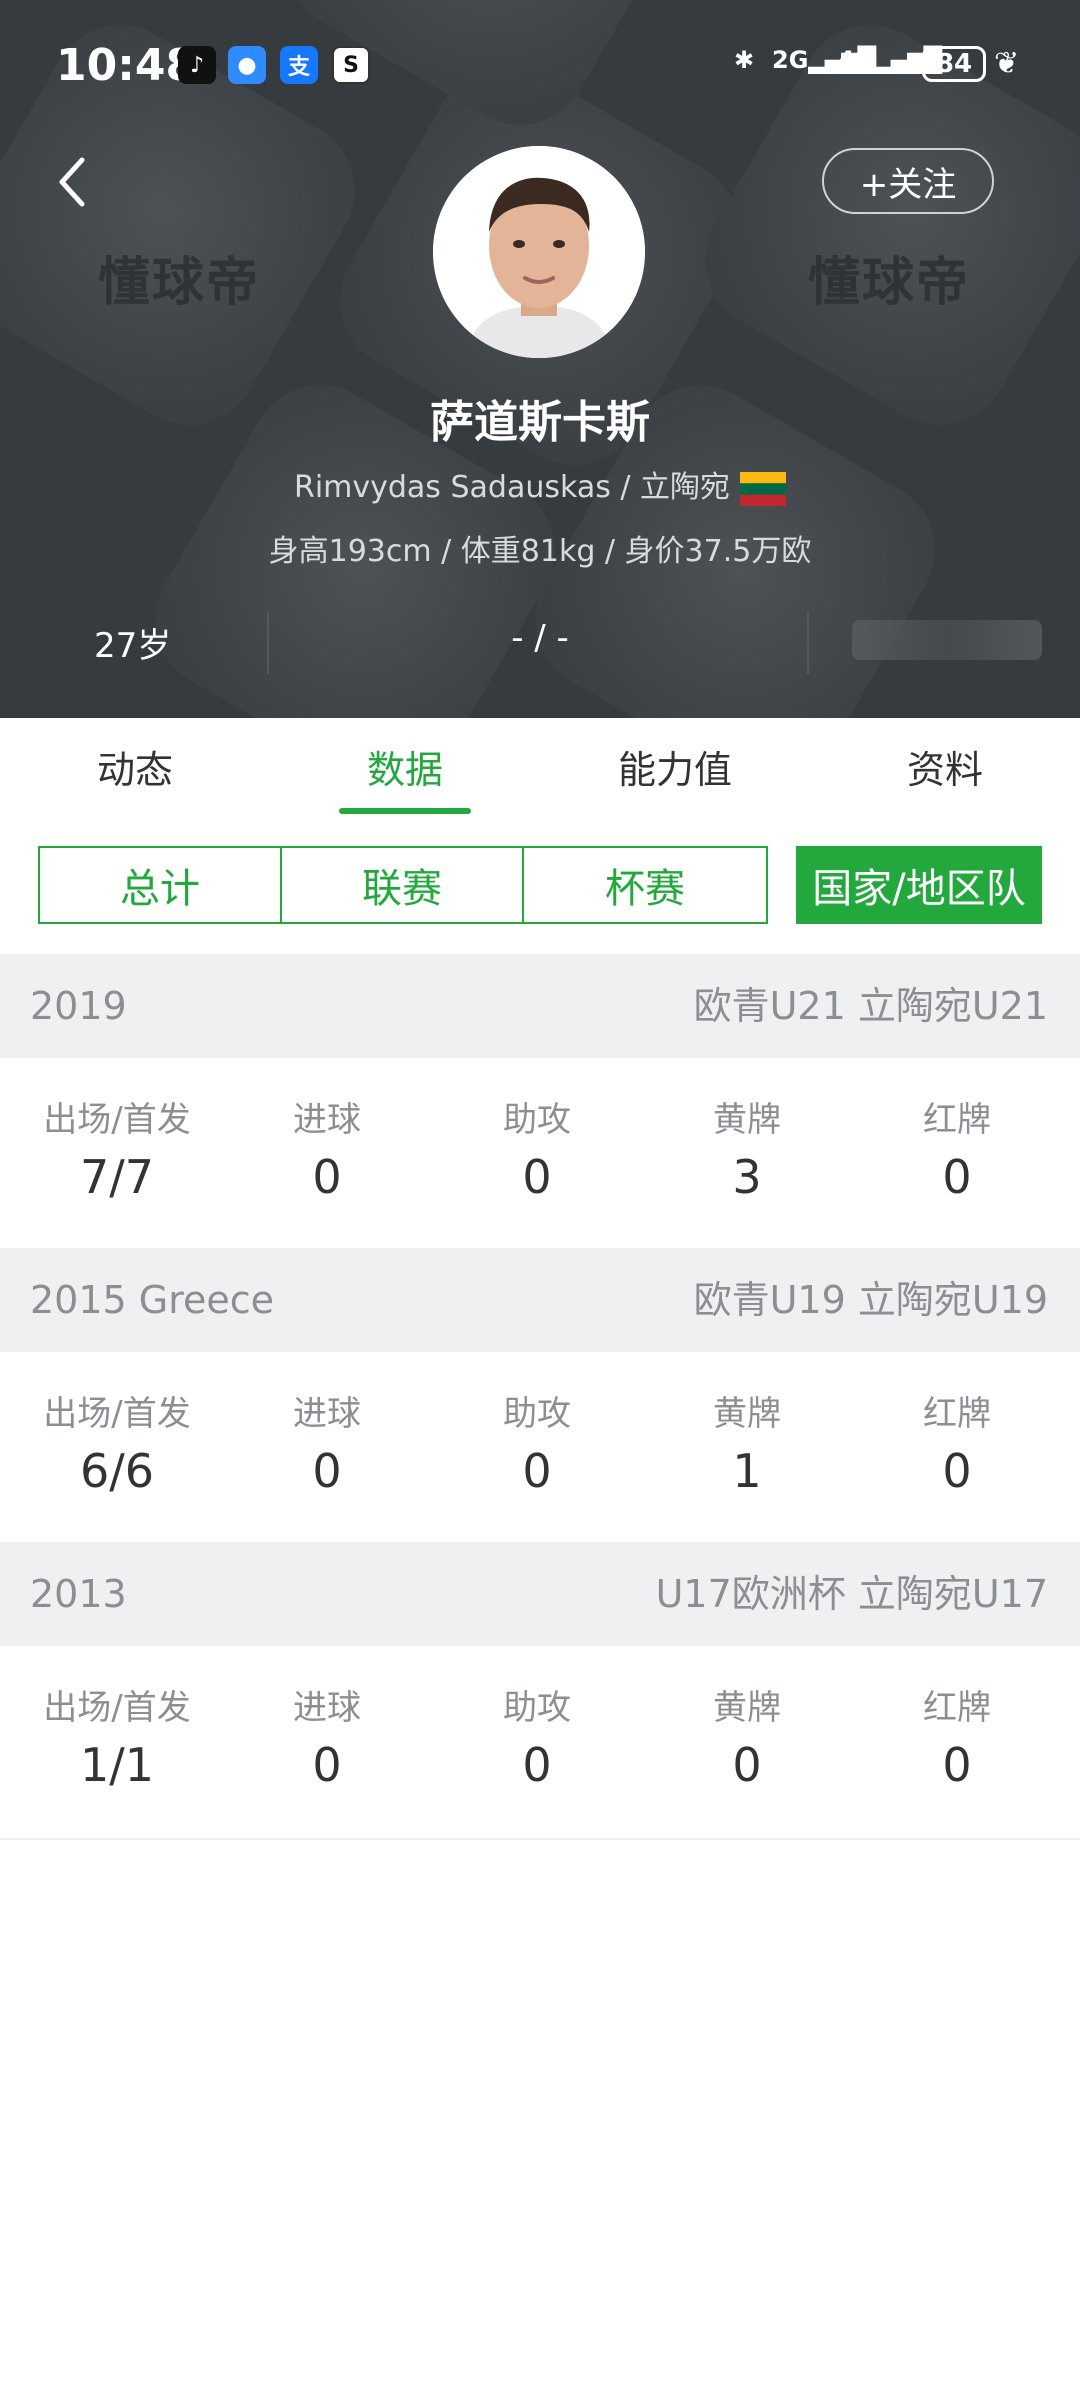  I want to click on chevron-left-icon, so click(72, 182).